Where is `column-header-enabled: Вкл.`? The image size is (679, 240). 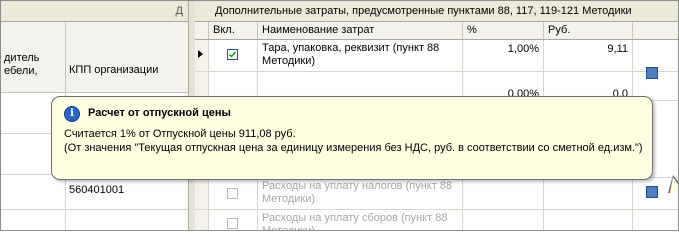
column-header-enabled: Вкл. is located at coordinates (233, 30).